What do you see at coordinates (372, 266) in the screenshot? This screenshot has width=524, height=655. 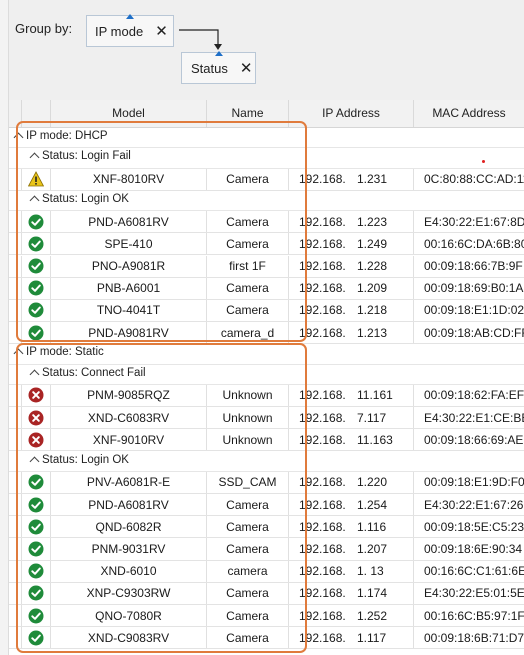 I see `ip-suffix: 1.228` at bounding box center [372, 266].